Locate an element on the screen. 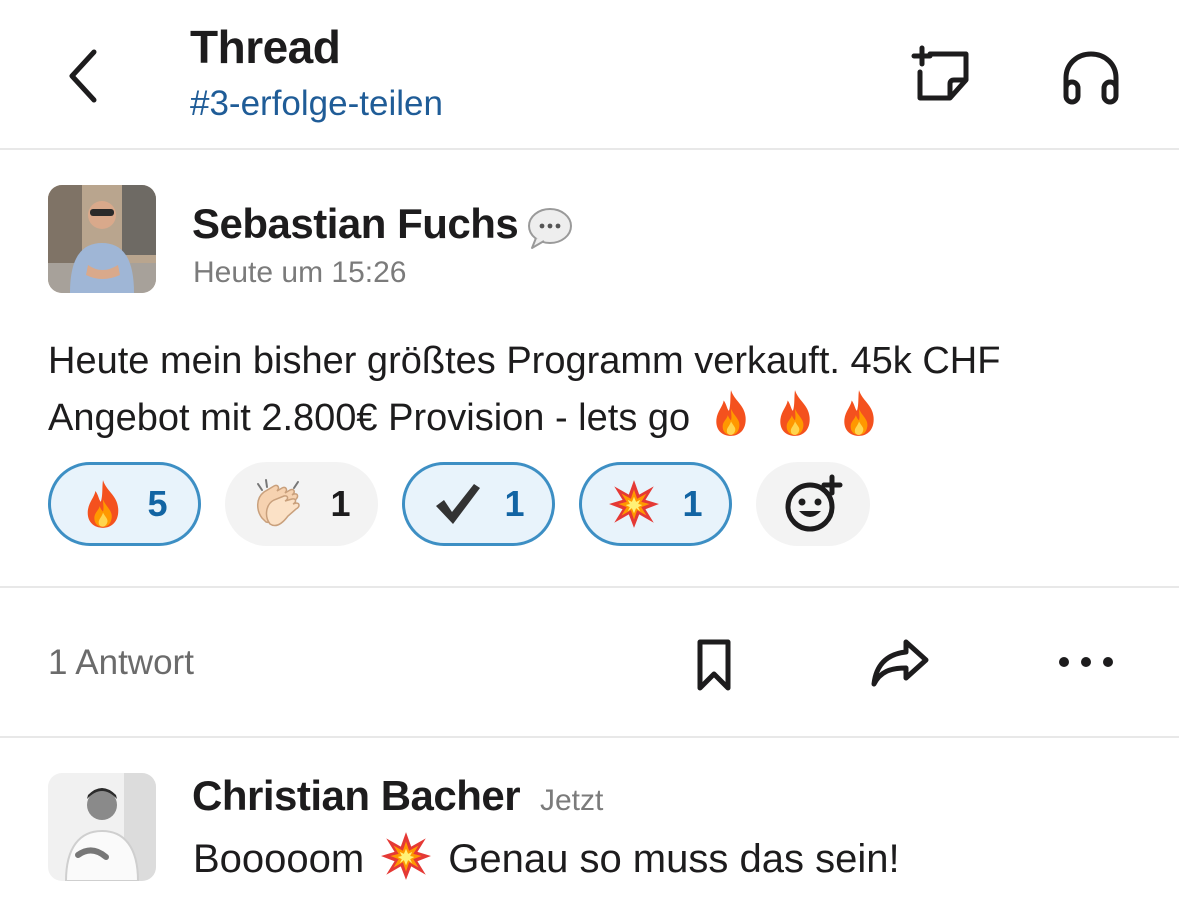  reply-text-start: Booooom is located at coordinates (279, 859).